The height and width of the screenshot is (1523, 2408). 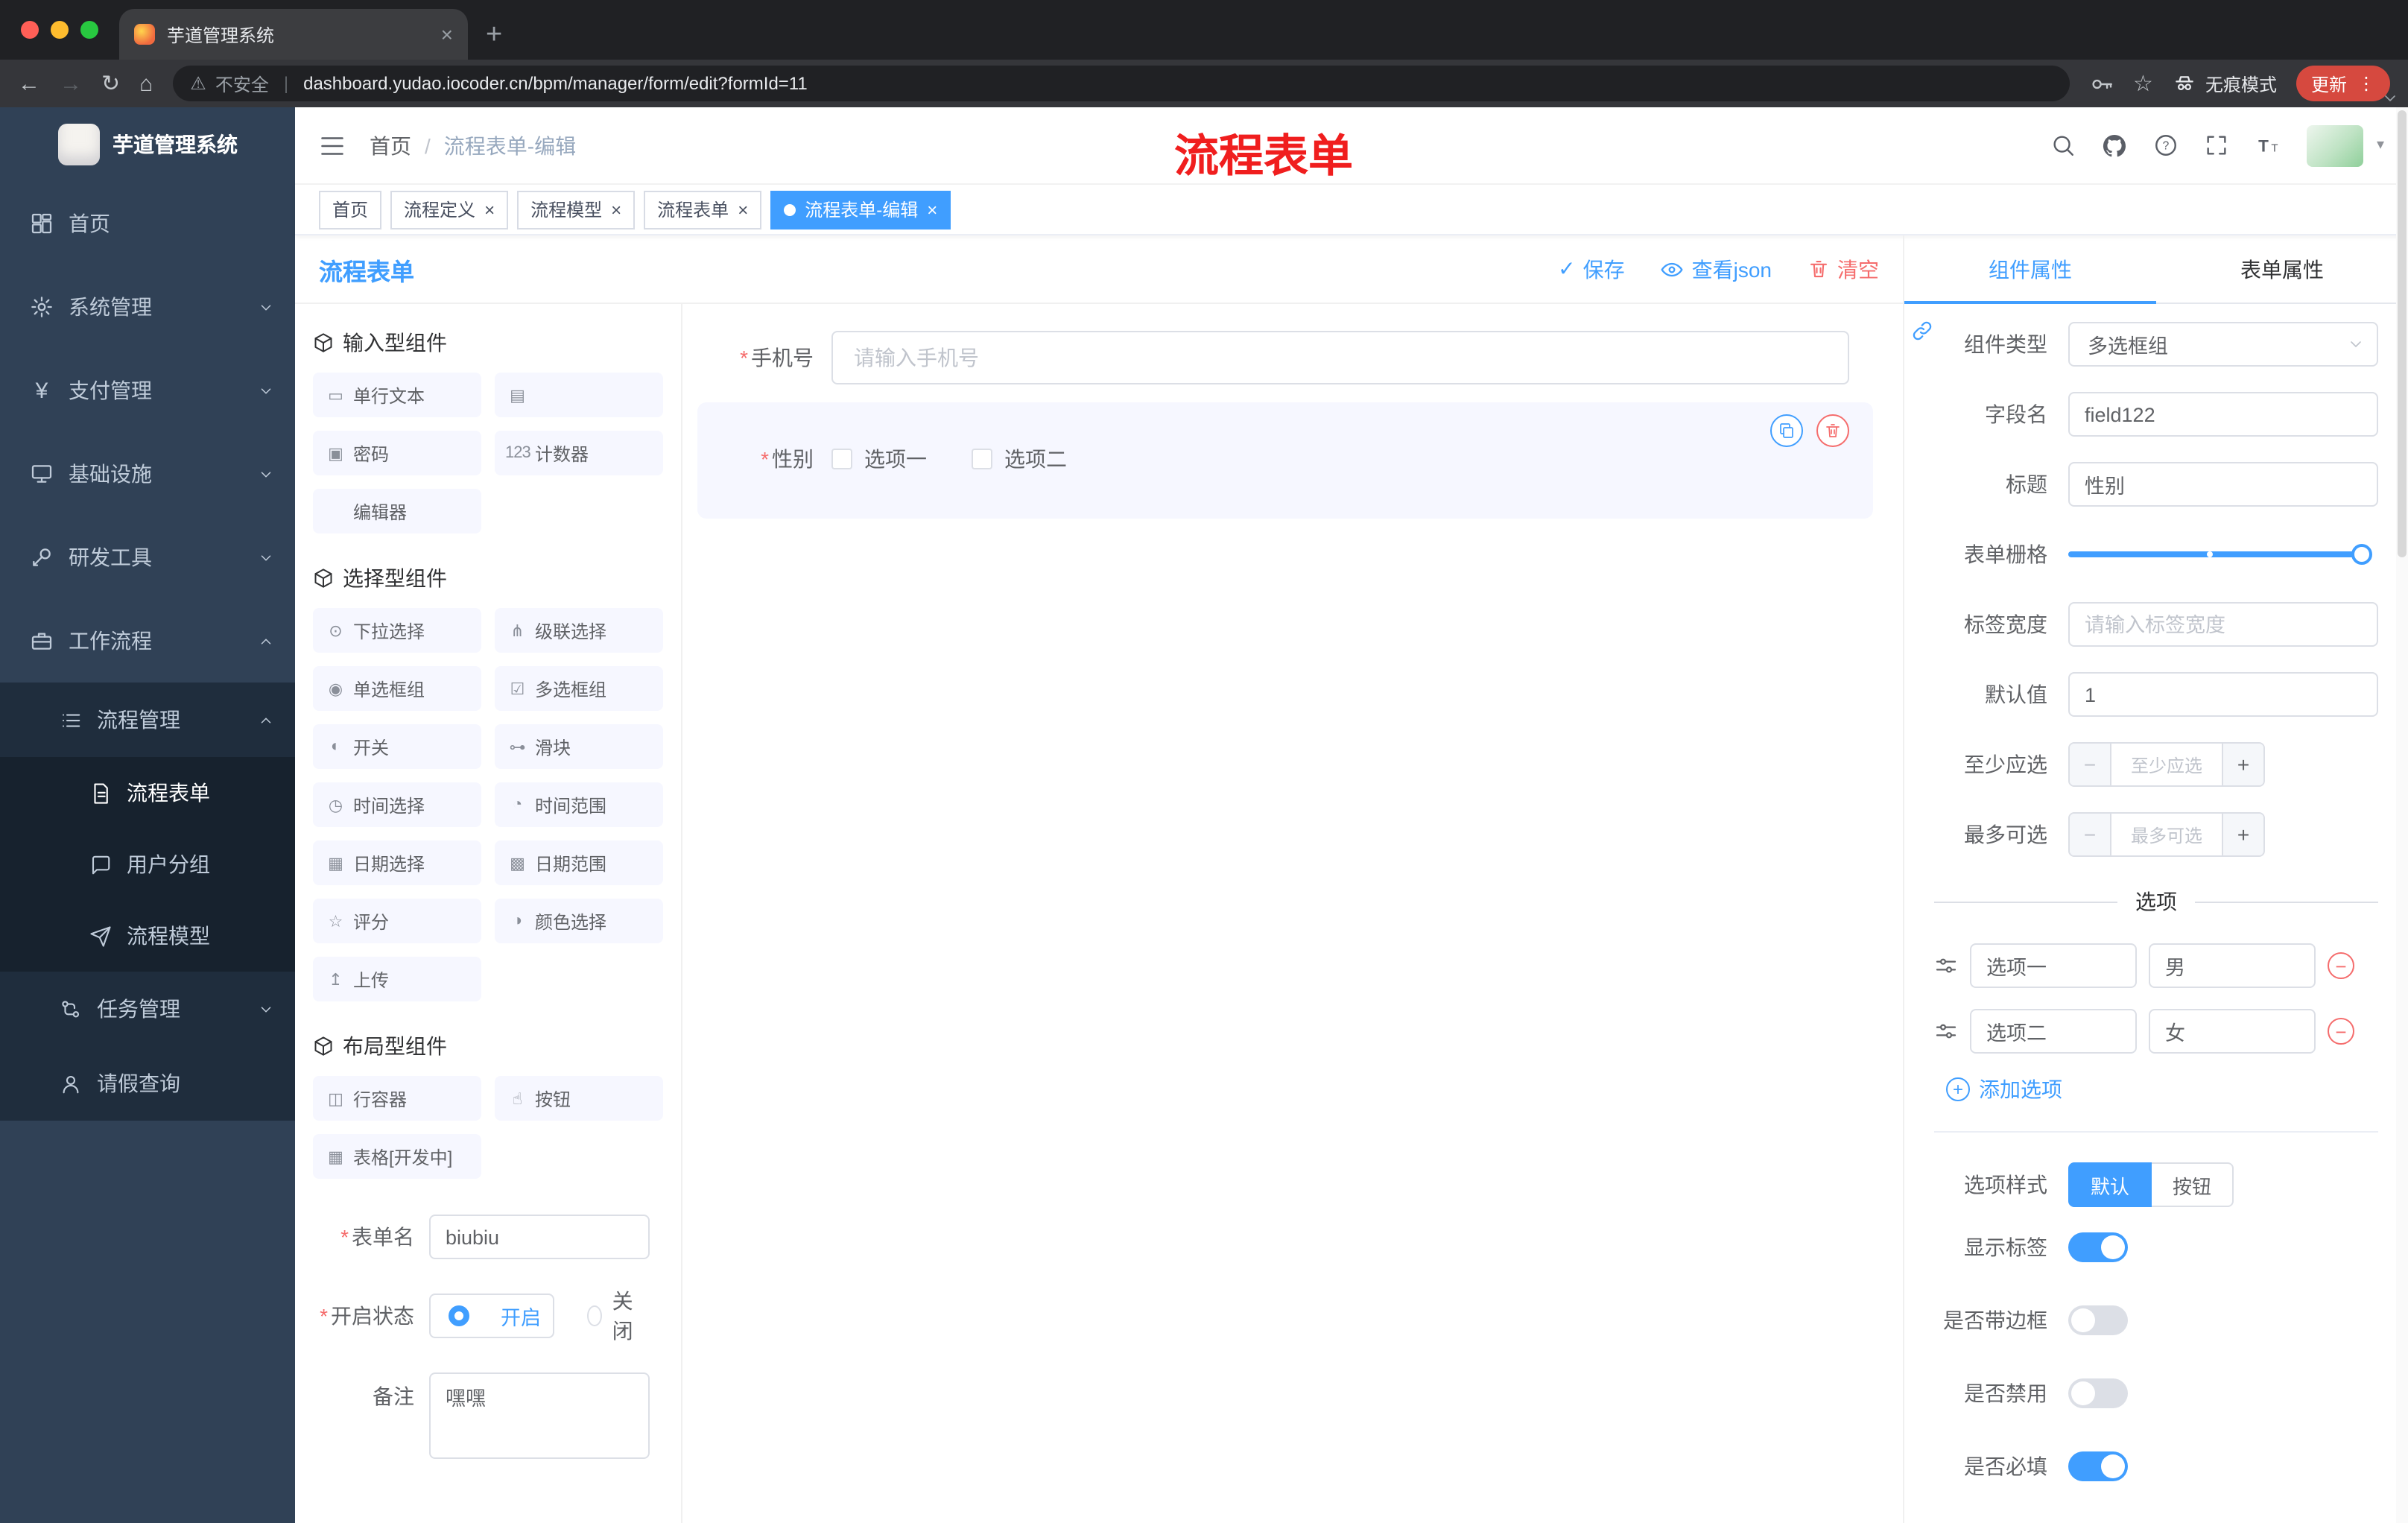 I want to click on radio-closed: 关闭, so click(x=613, y=1316).